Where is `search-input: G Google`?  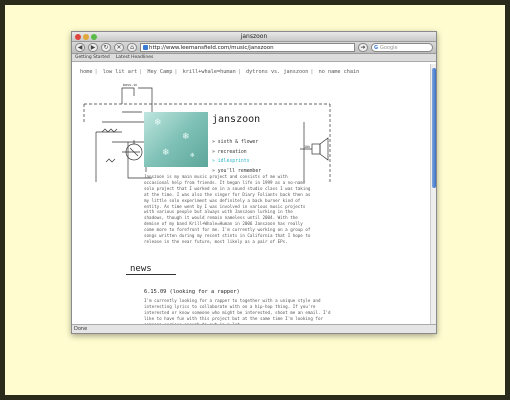
search-input: G Google is located at coordinates (402, 47).